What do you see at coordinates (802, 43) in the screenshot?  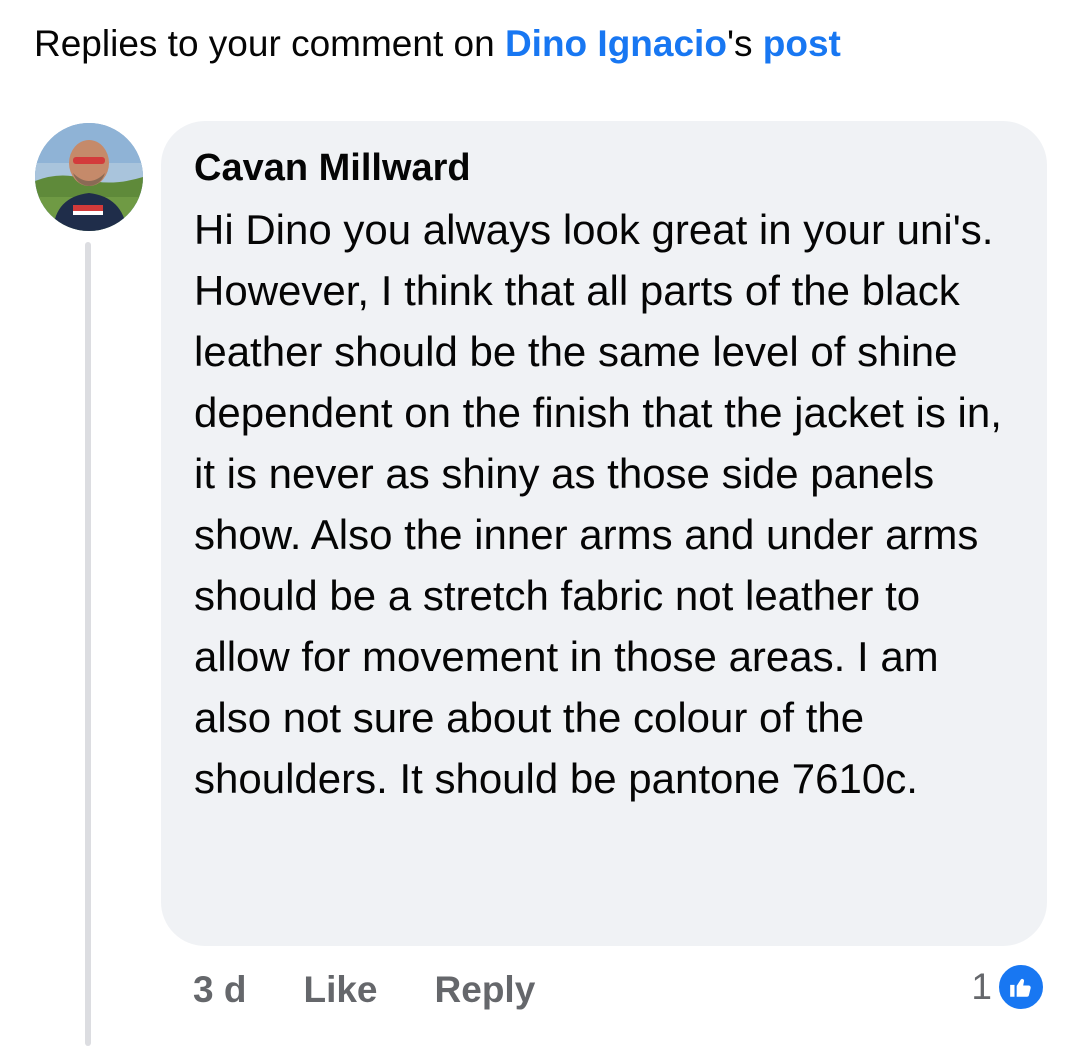 I see `post-link: post` at bounding box center [802, 43].